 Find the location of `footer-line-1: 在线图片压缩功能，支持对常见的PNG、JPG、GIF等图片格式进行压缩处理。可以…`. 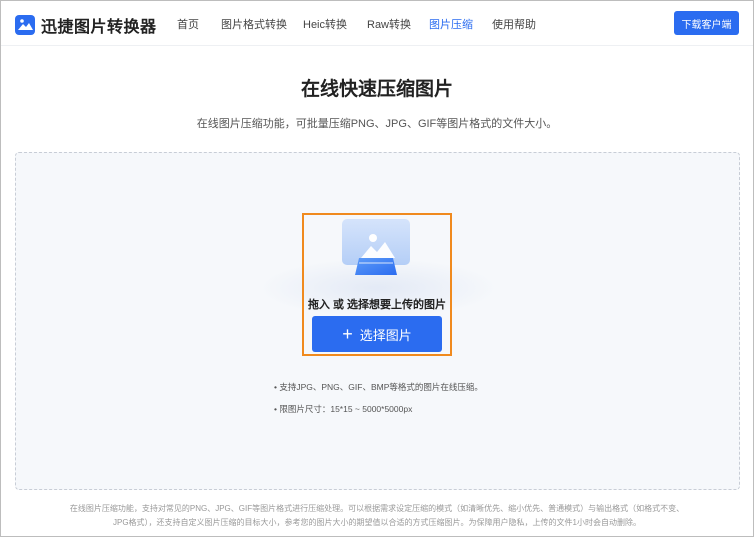

footer-line-1: 在线图片压缩功能，支持对常见的PNG、JPG、GIF等图片格式进行压缩处理。可以… is located at coordinates (377, 508).